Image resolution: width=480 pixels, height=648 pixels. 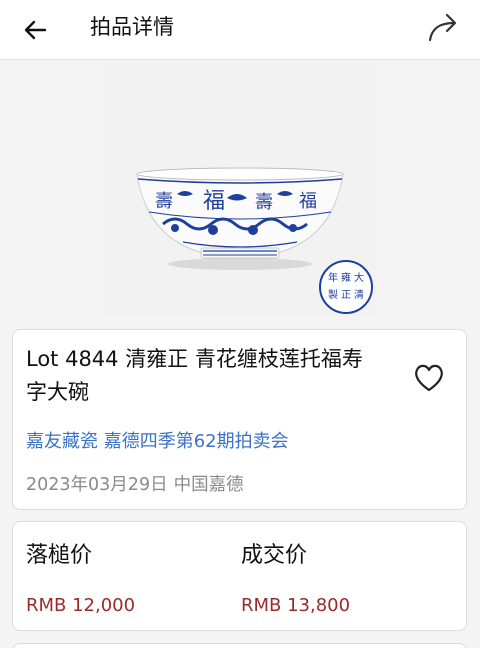 I want to click on lot-title: Lot 4844 清雍正 青花缠枝莲托福寿字大碗, so click(x=194, y=375).